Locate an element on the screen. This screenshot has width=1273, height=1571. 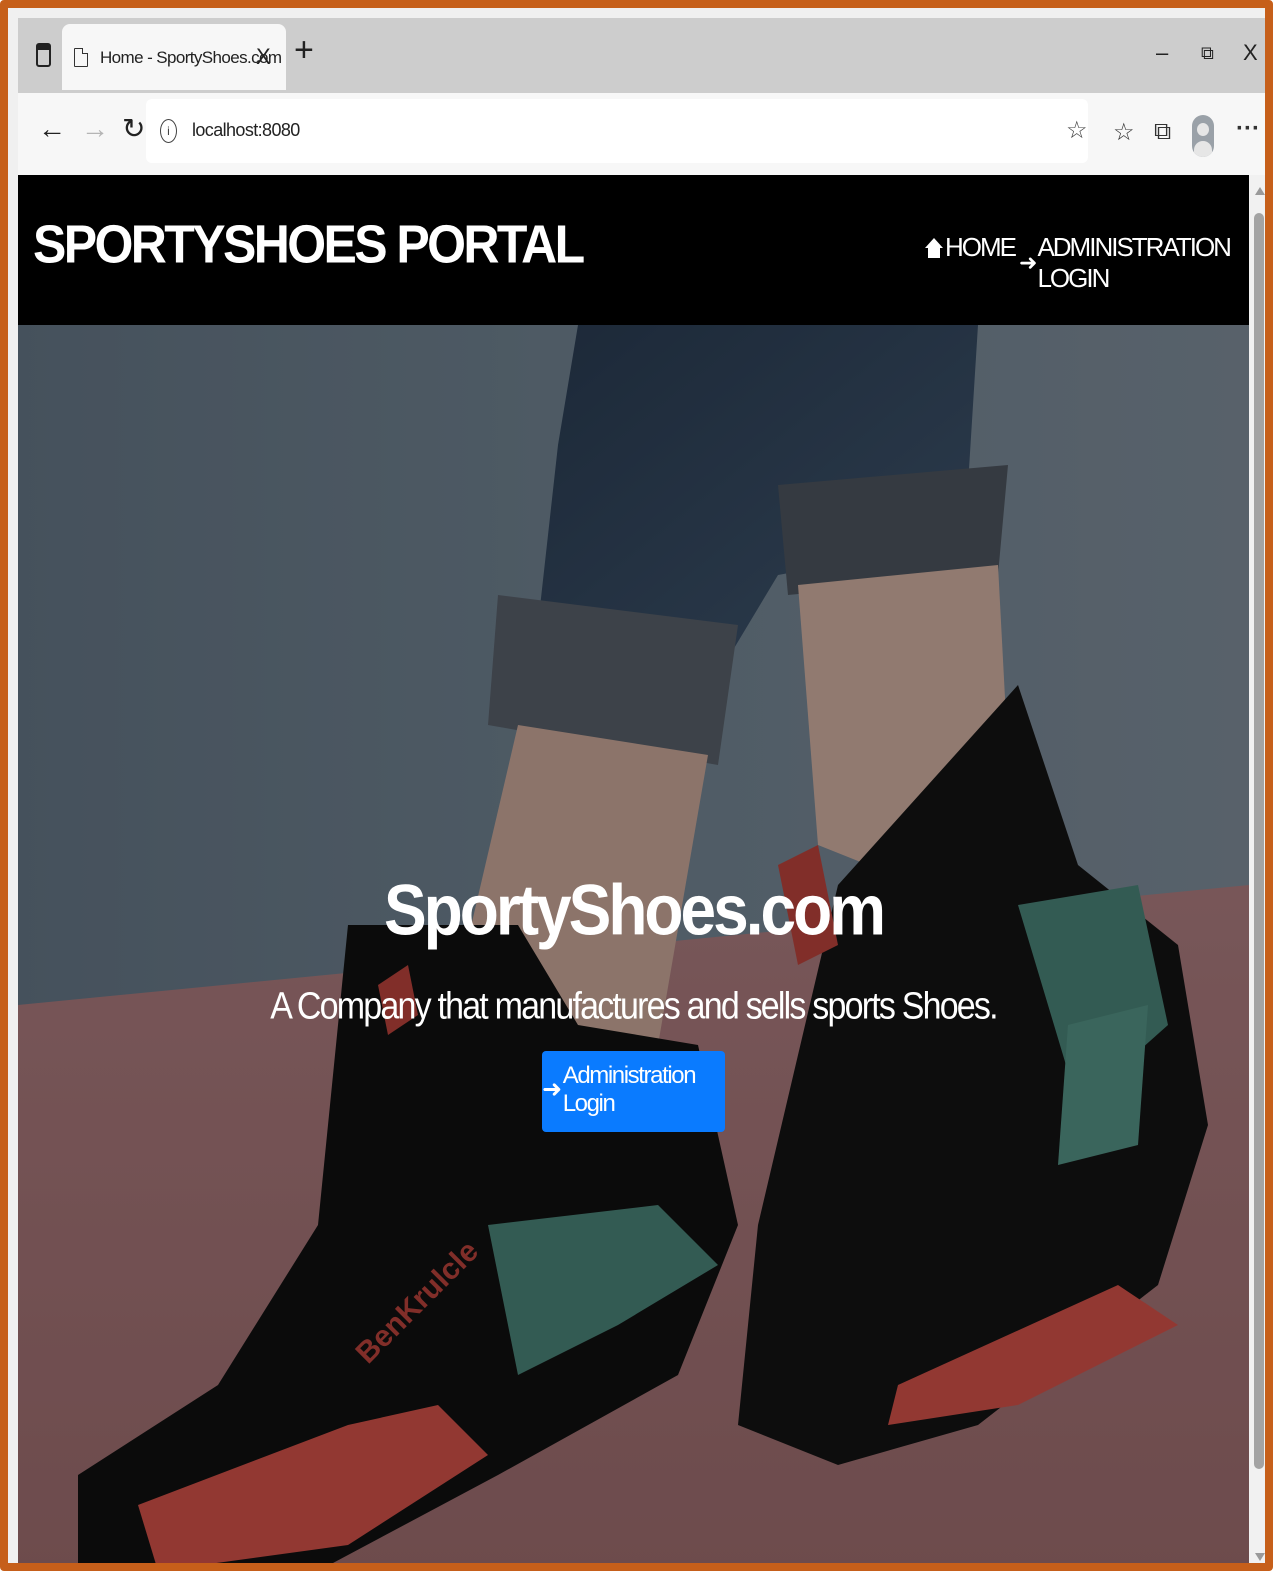
tab-actions-icon is located at coordinates (43, 54).